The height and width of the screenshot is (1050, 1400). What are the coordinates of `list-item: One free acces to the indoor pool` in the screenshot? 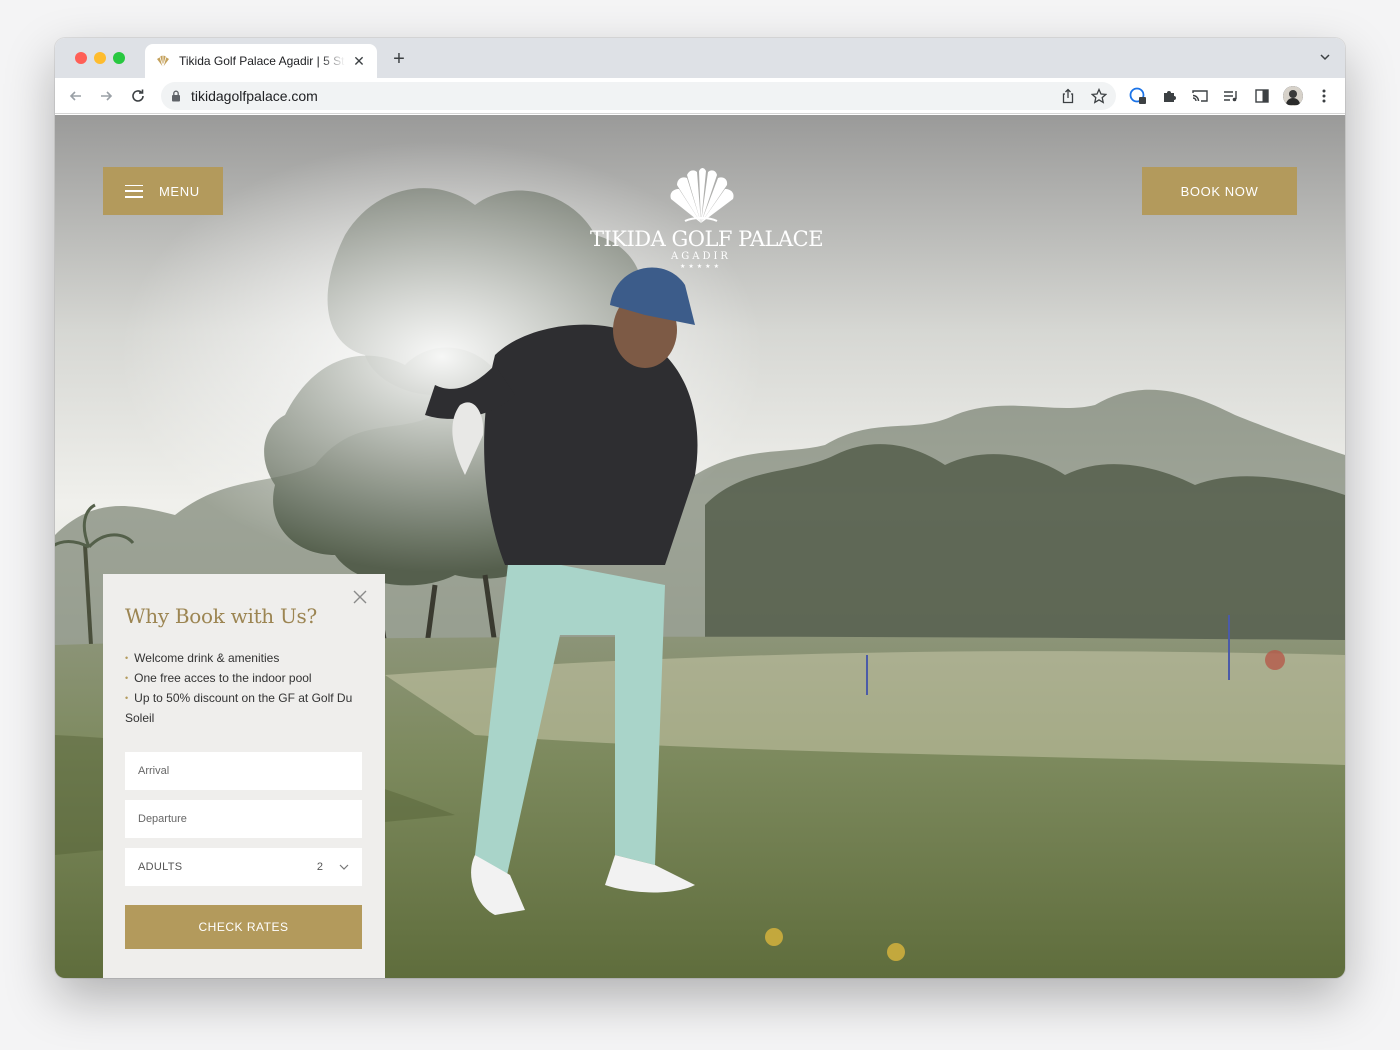 It's located at (244, 678).